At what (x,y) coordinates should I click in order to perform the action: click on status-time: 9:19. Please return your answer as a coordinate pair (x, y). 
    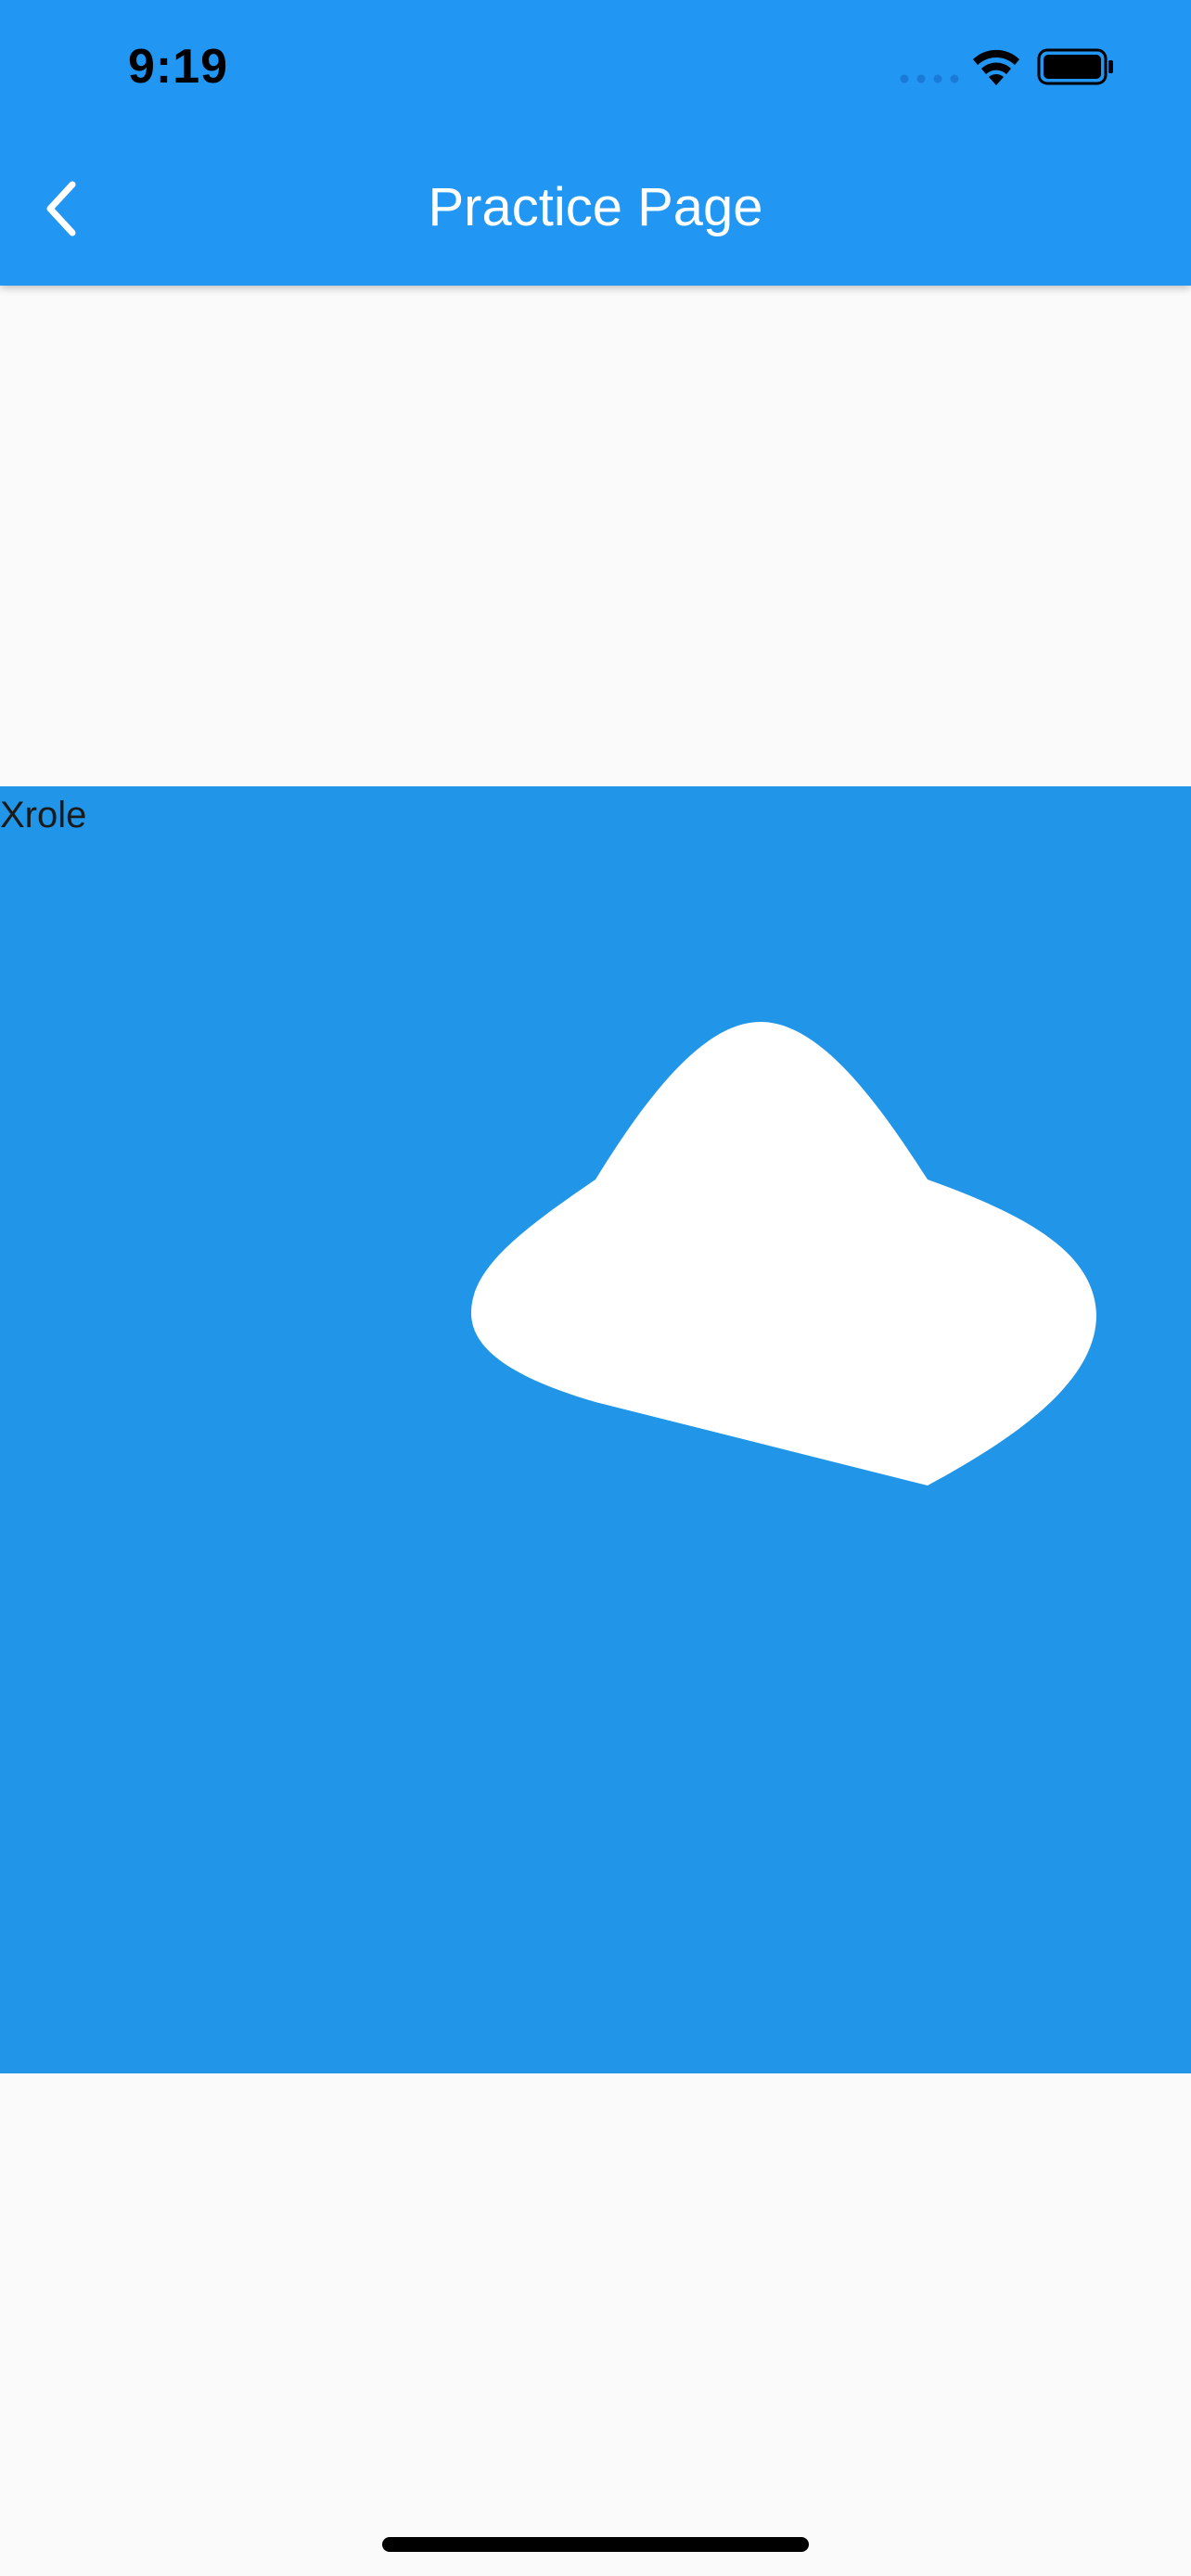
    Looking at the image, I should click on (178, 67).